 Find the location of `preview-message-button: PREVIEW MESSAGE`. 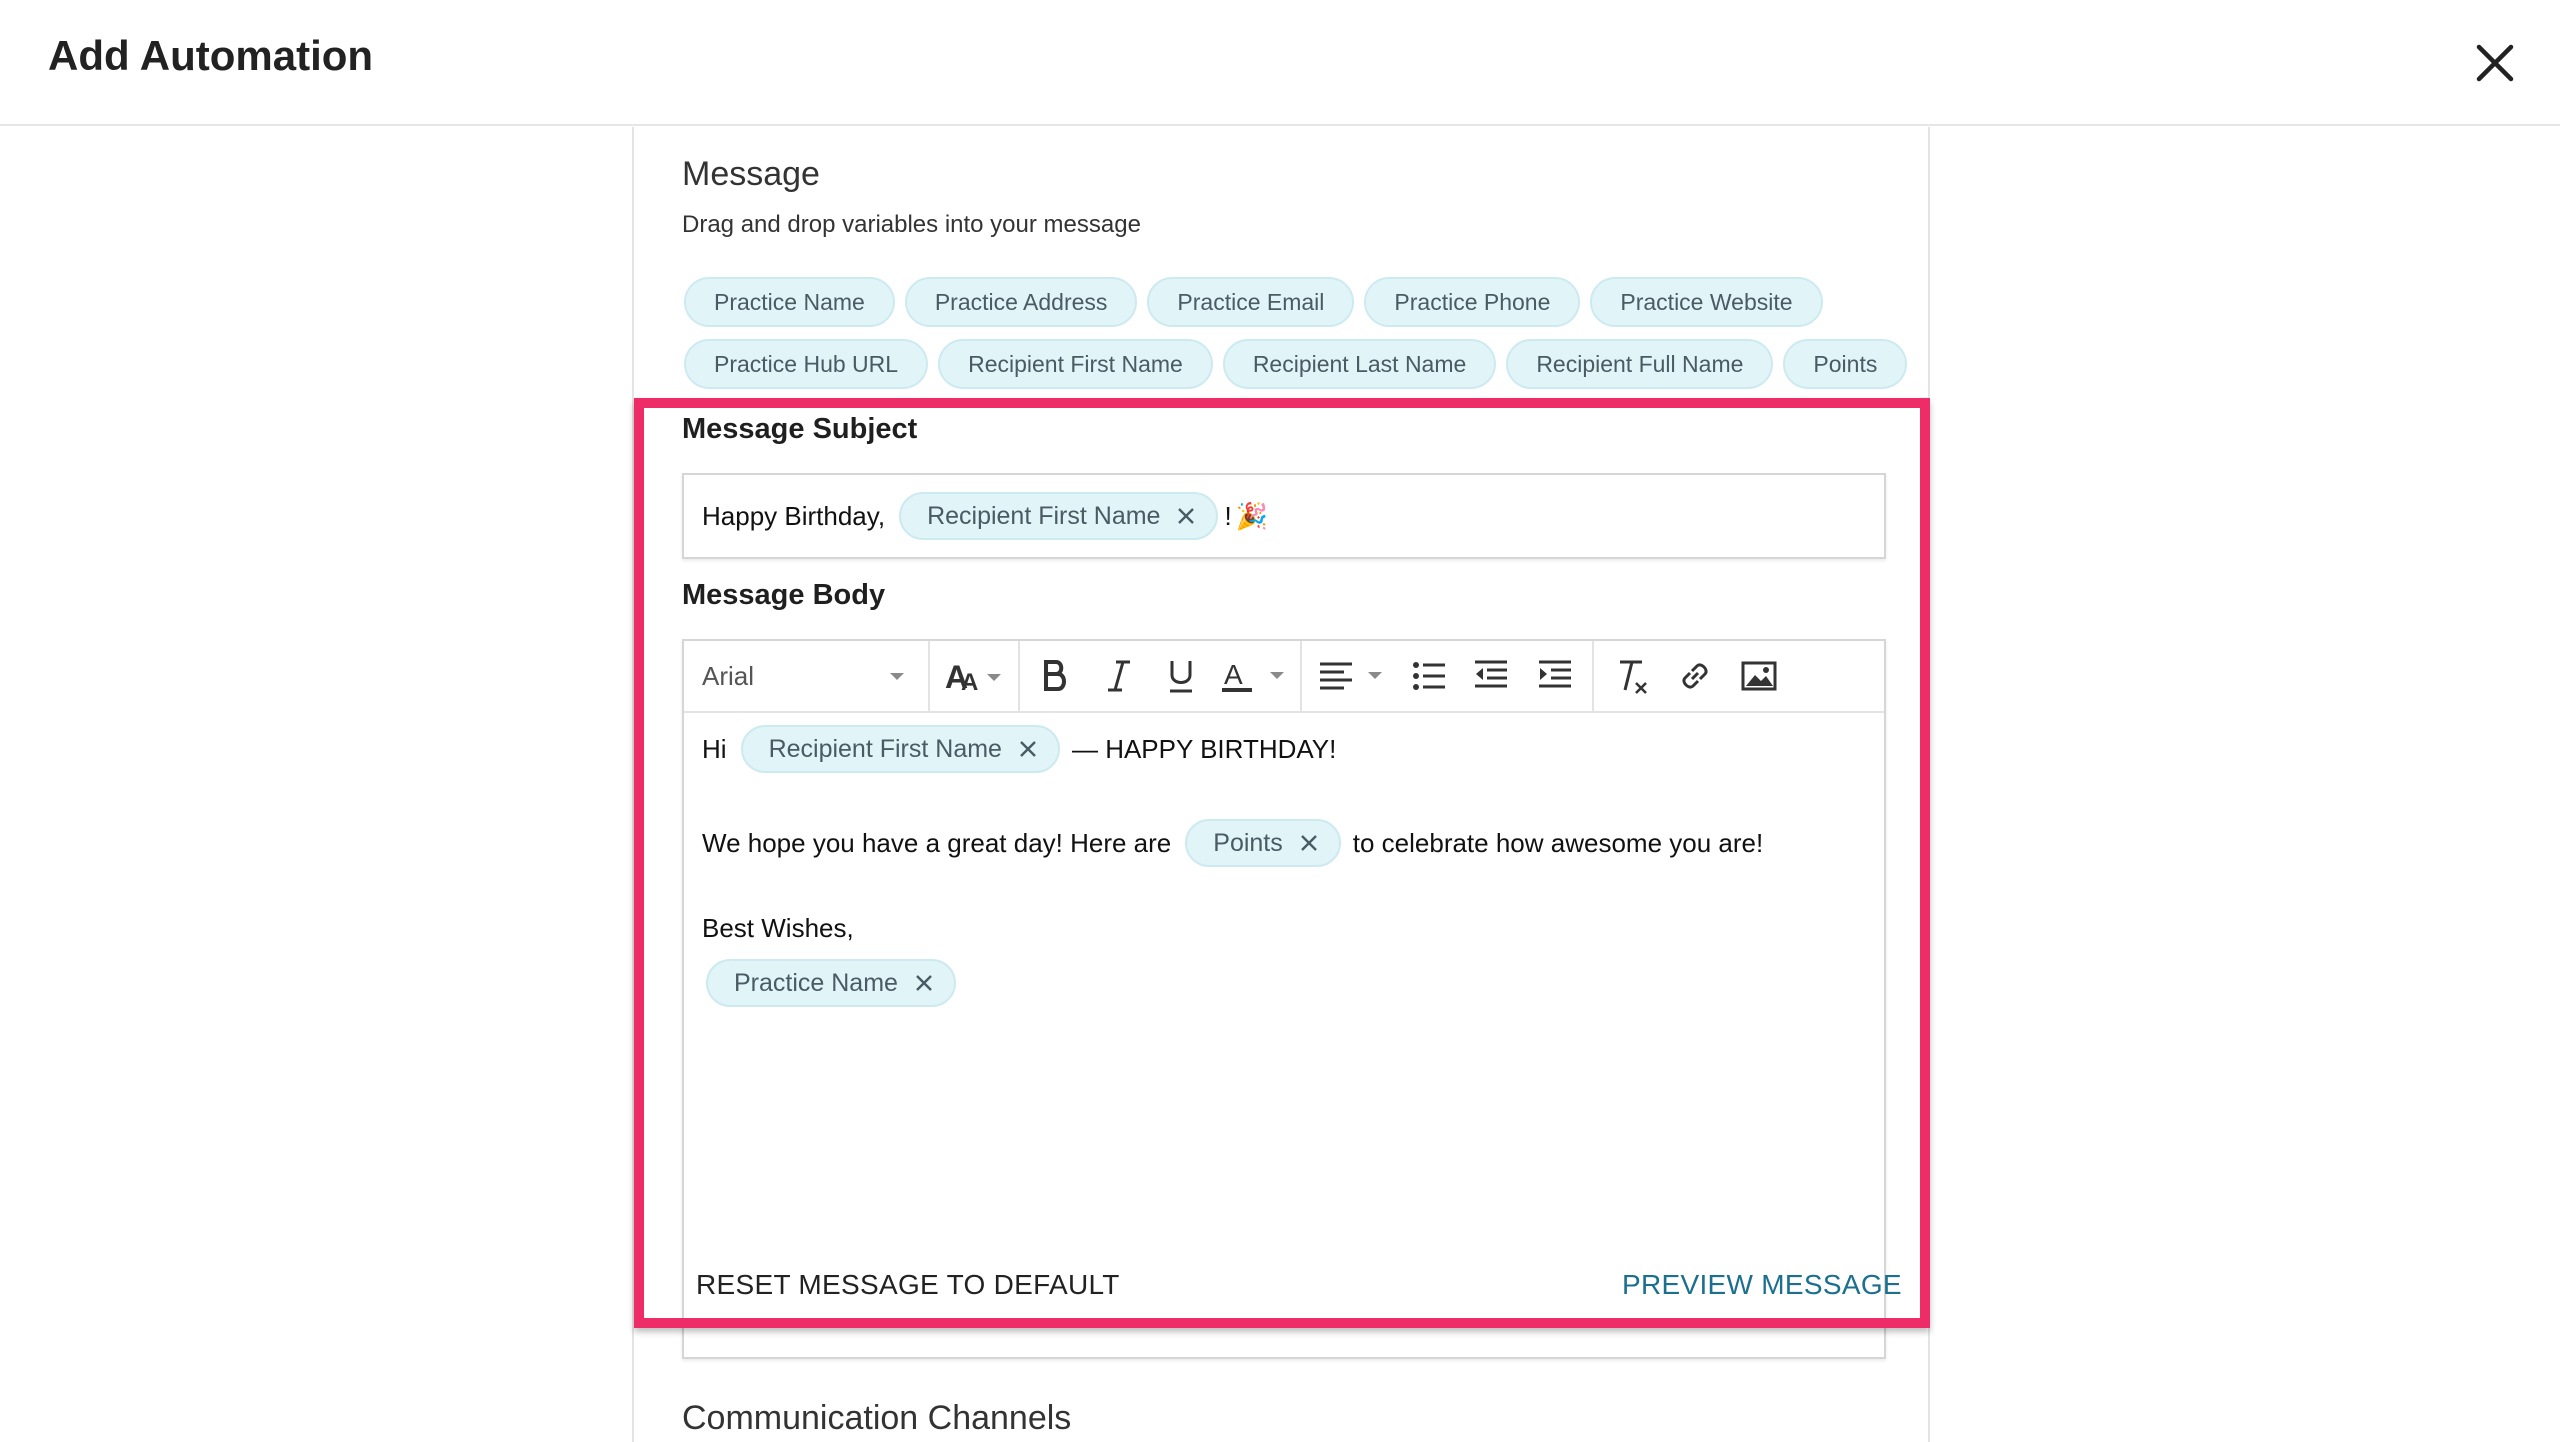

preview-message-button: PREVIEW MESSAGE is located at coordinates (1762, 1285).